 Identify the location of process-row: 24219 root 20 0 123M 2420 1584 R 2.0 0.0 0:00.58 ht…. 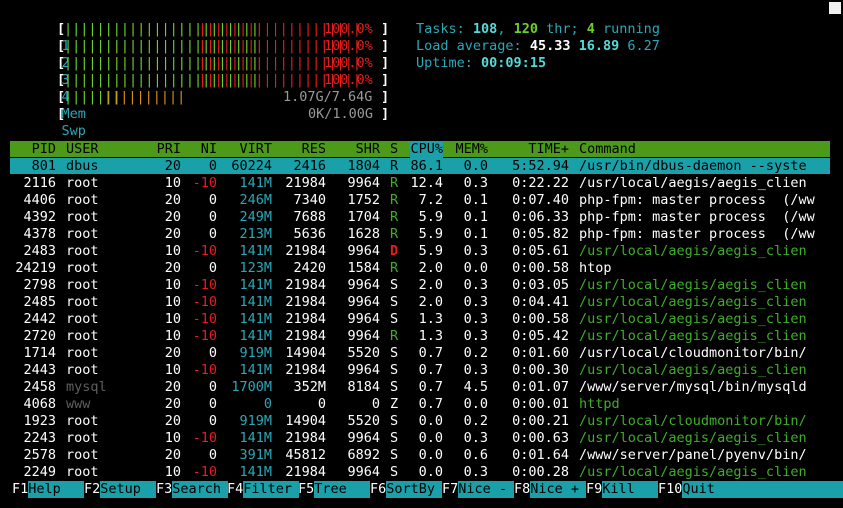
(421, 268).